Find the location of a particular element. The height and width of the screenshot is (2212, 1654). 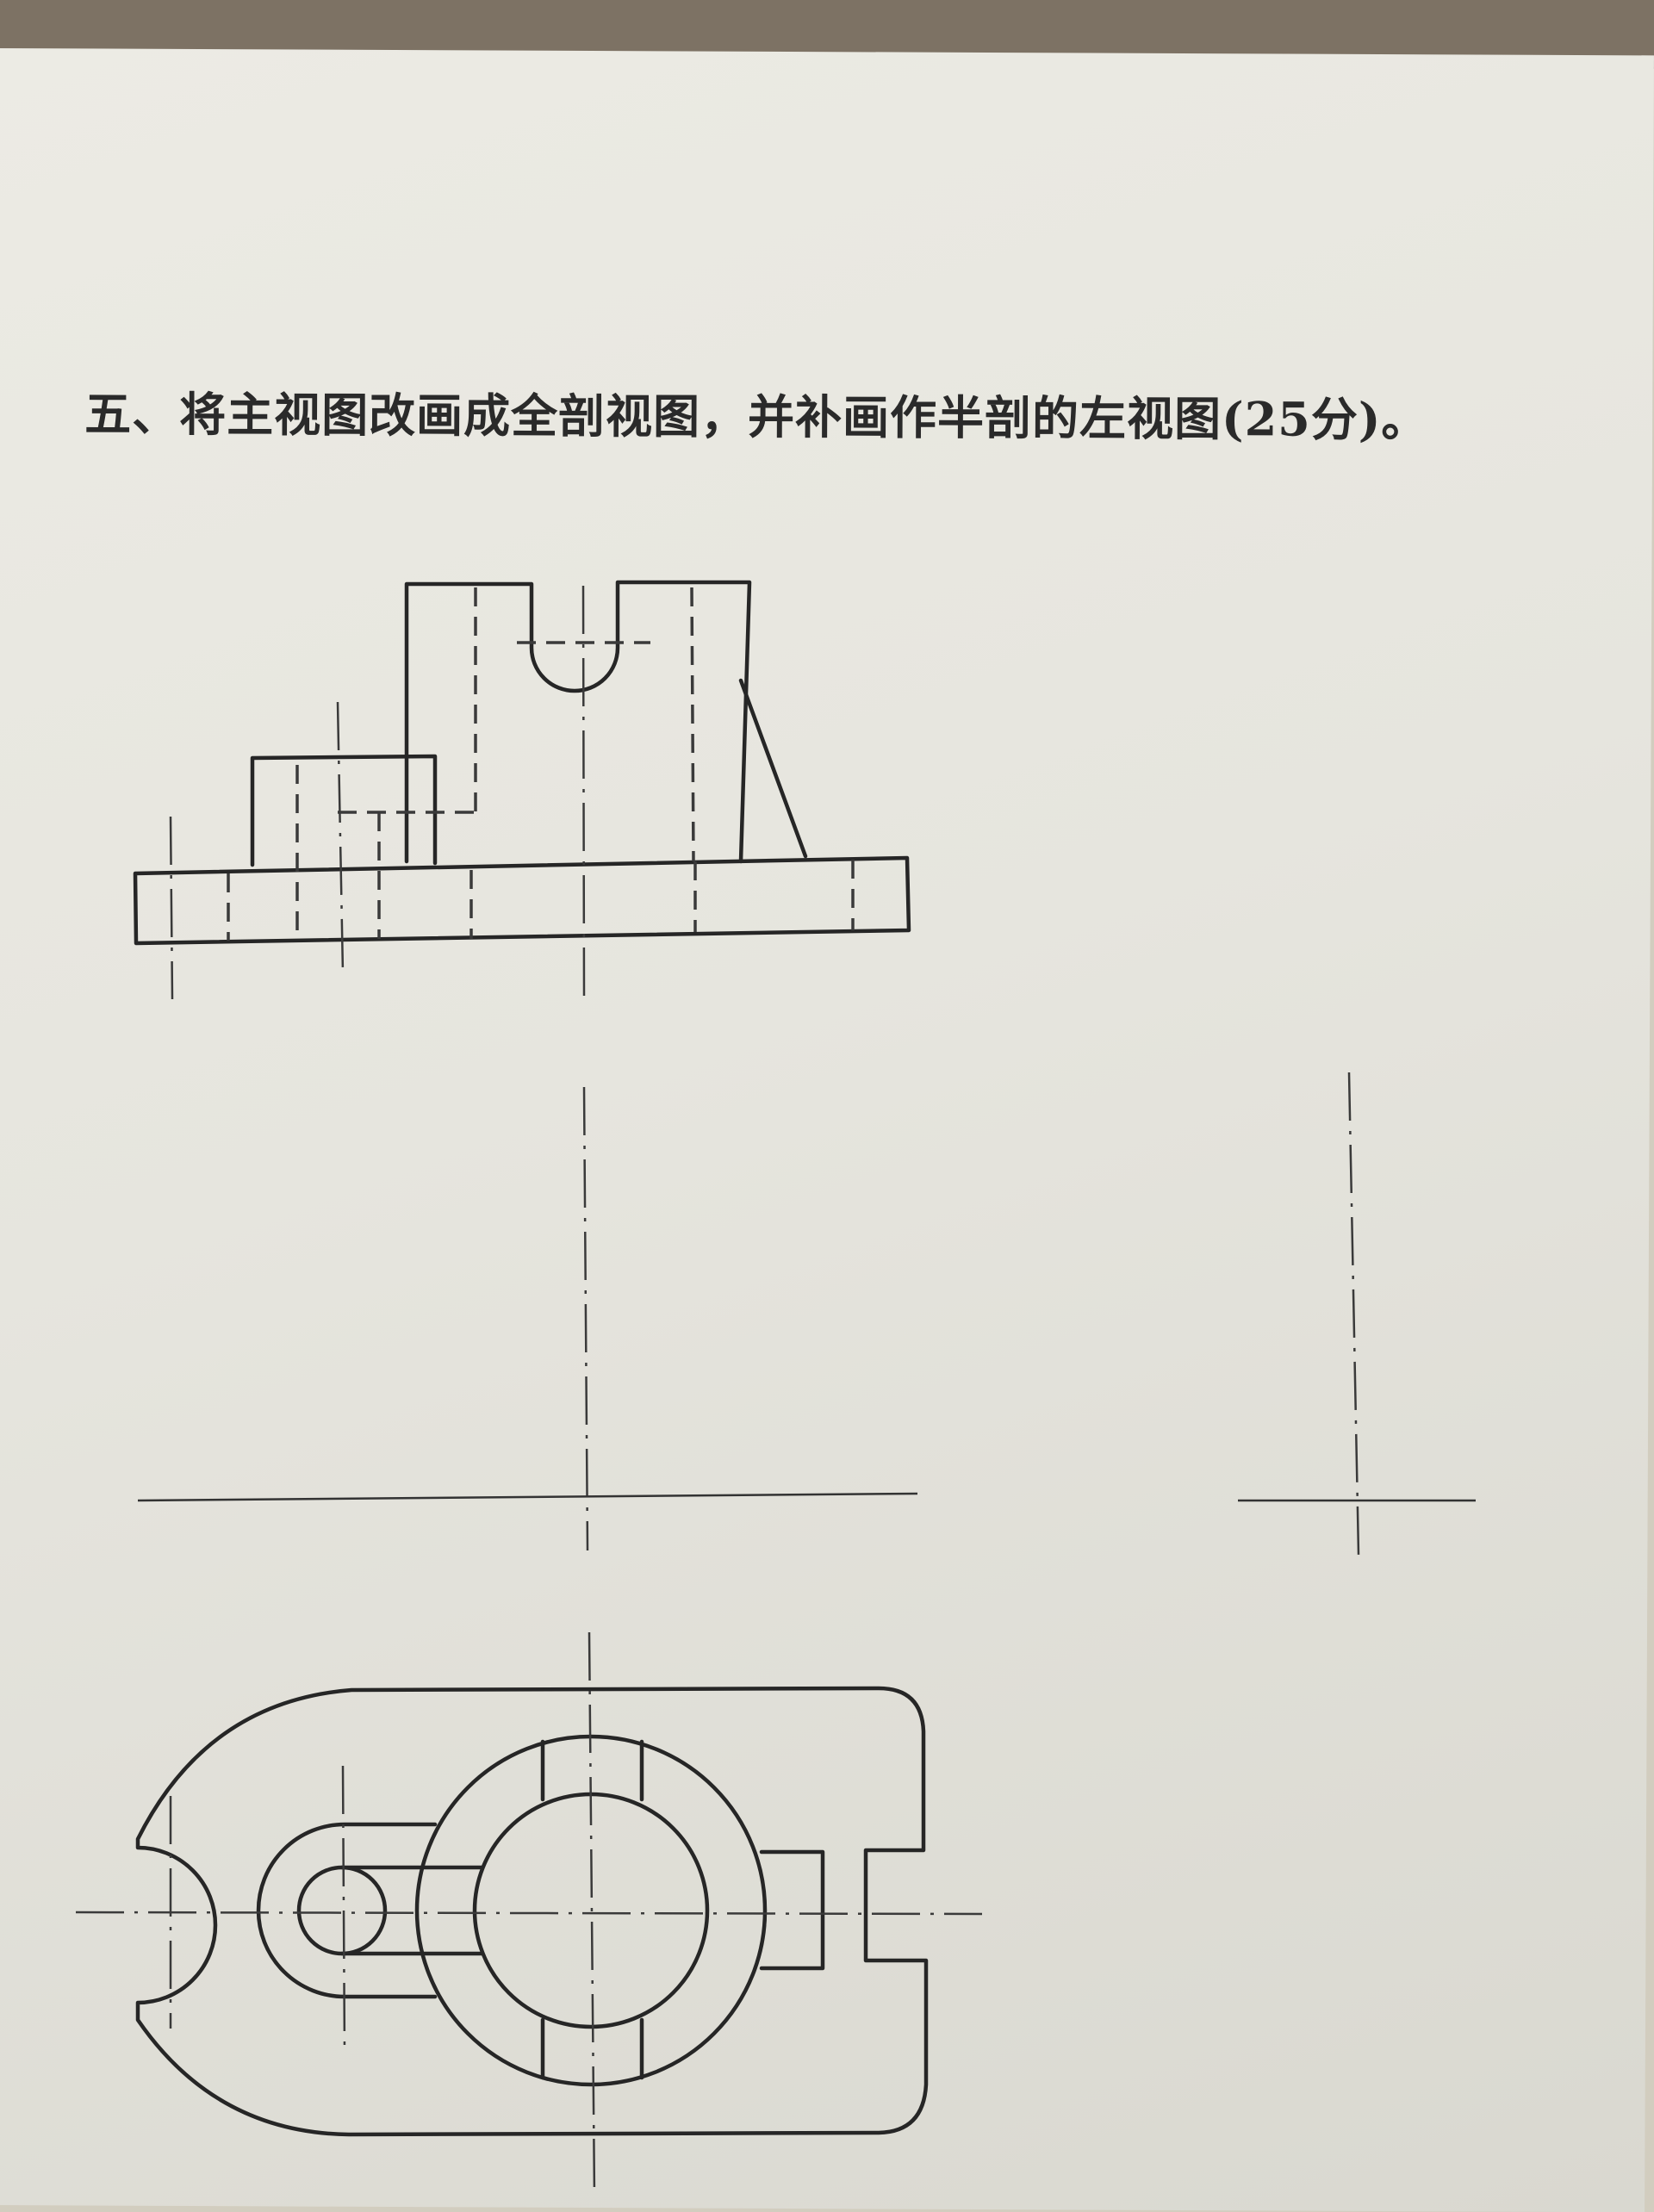

front-hidden-line is located at coordinates (693, 724).